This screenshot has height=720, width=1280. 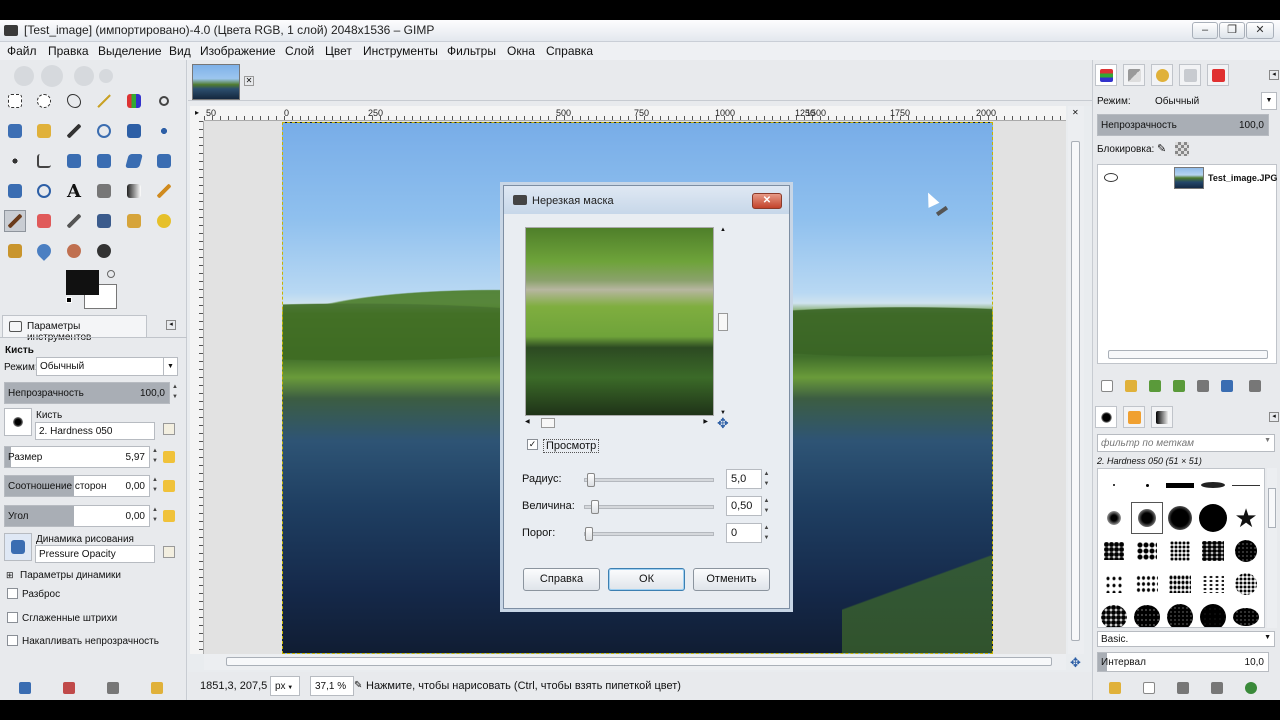 I want to click on tab-colormap, so click(x=1218, y=75).